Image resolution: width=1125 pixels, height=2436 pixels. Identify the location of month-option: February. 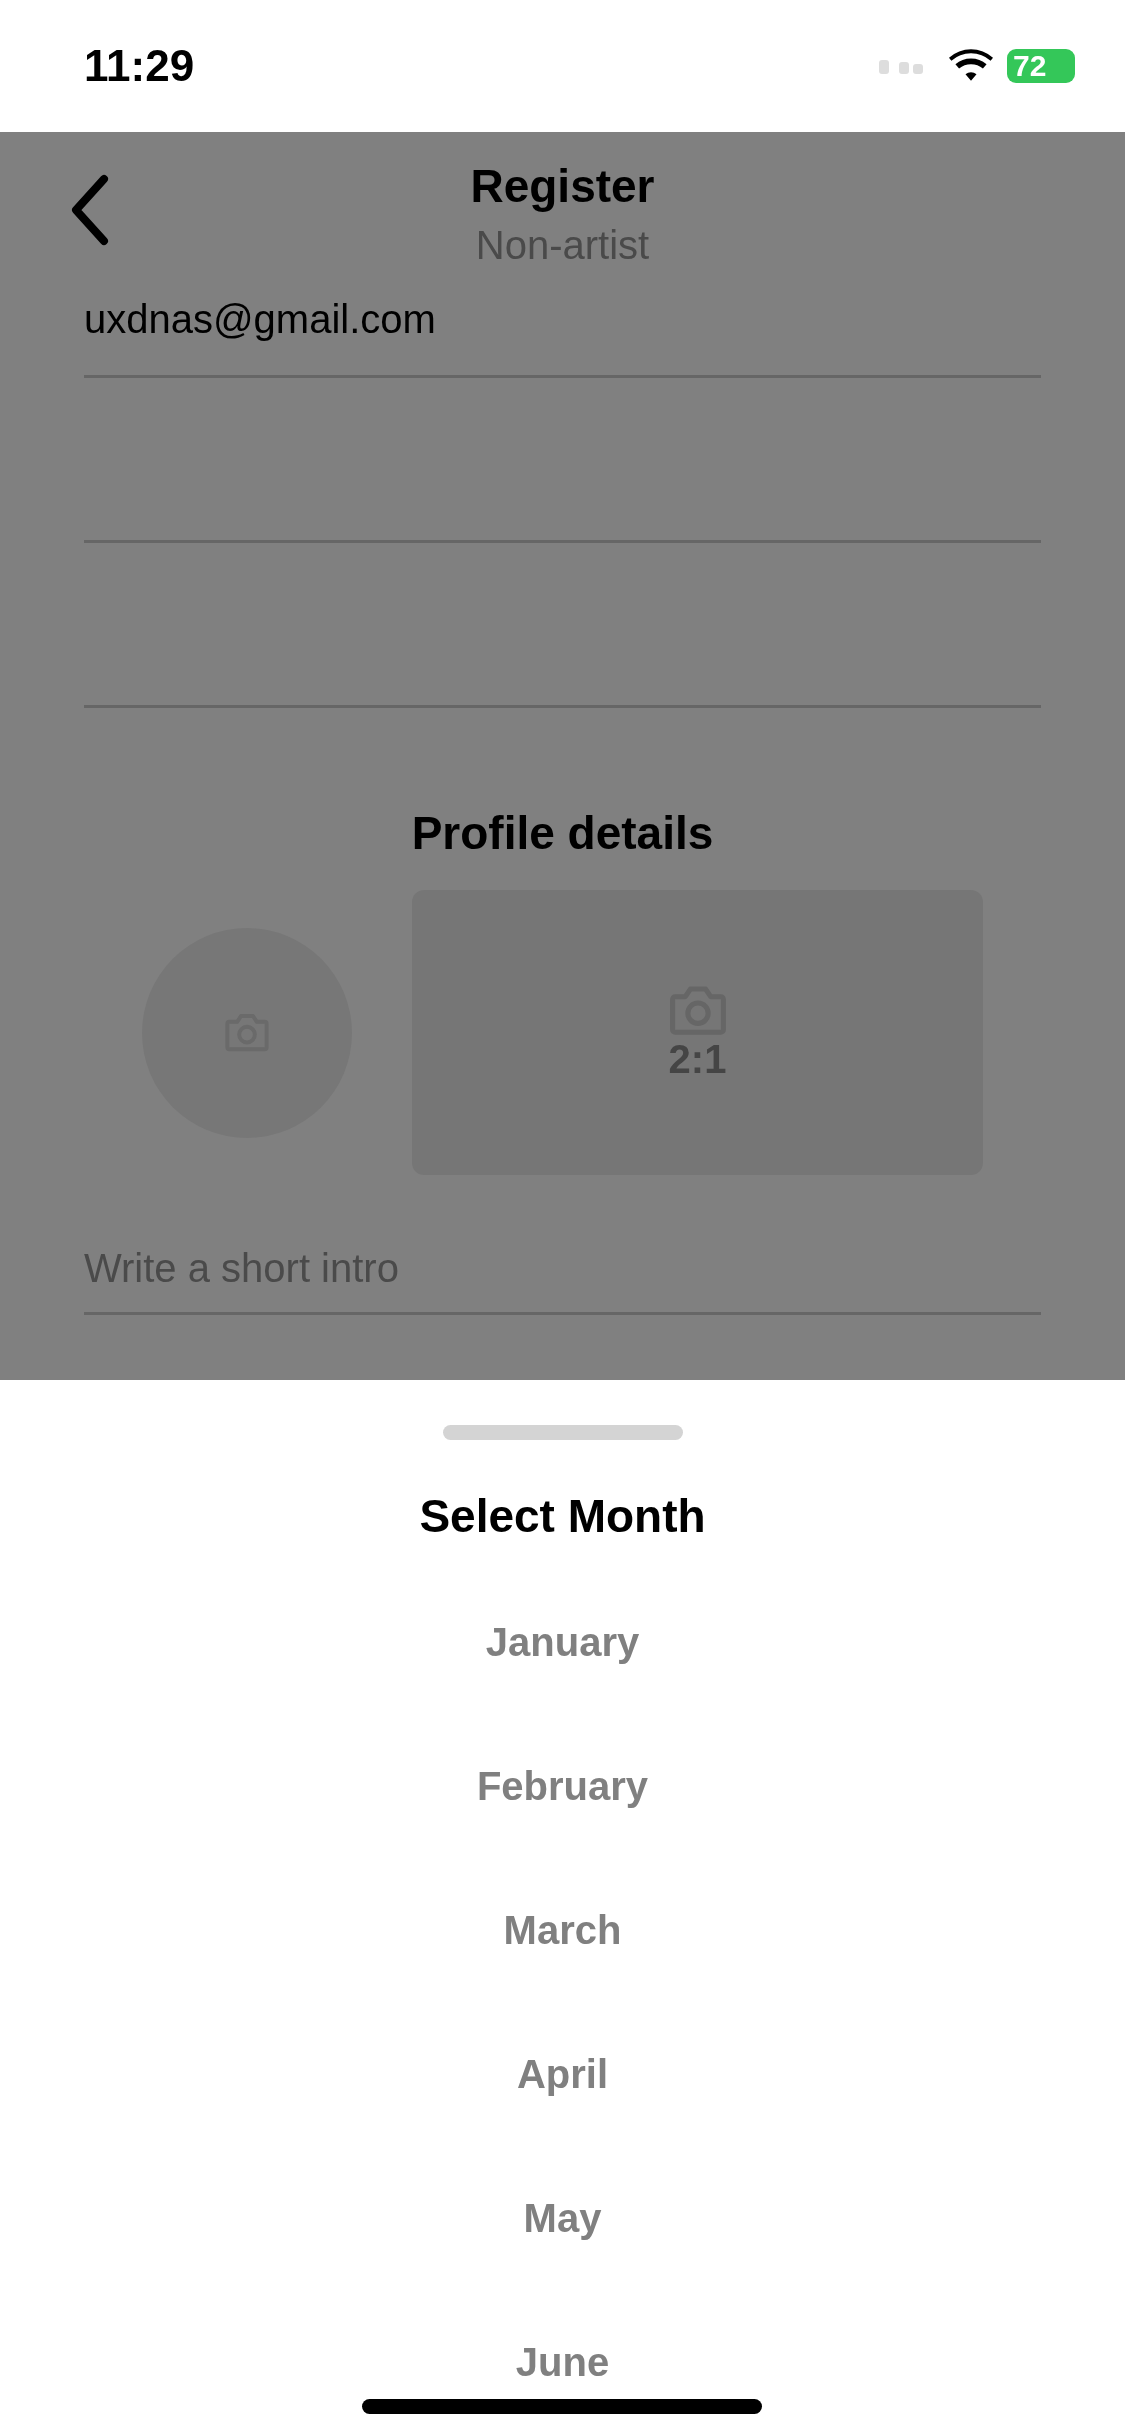
(562, 1786).